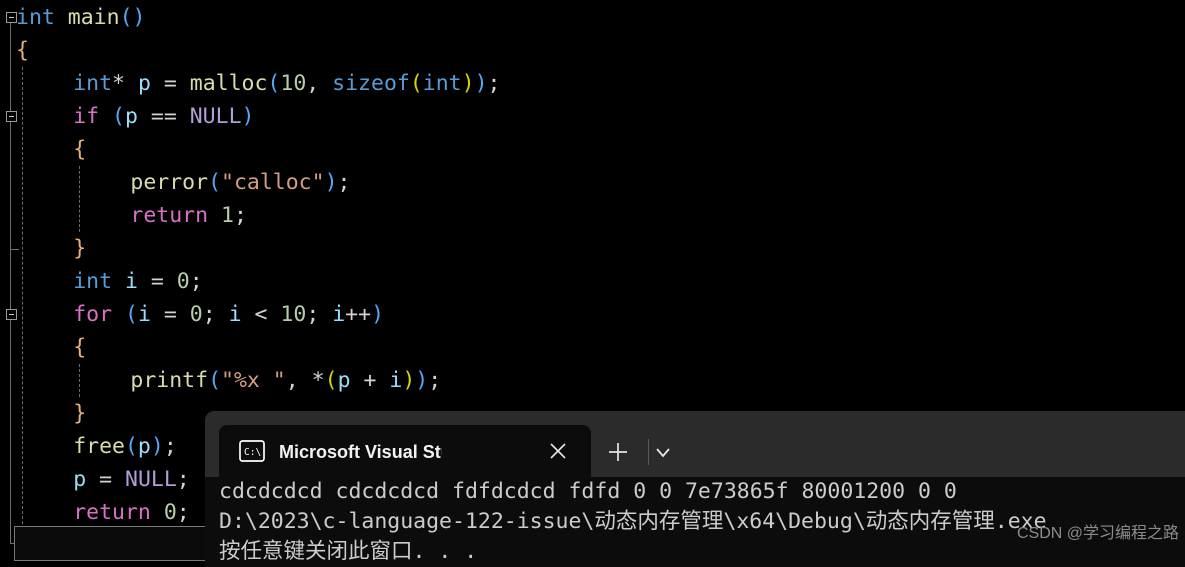 Image resolution: width=1185 pixels, height=567 pixels. What do you see at coordinates (592, 248) in the screenshot?
I see `code-line: }` at bounding box center [592, 248].